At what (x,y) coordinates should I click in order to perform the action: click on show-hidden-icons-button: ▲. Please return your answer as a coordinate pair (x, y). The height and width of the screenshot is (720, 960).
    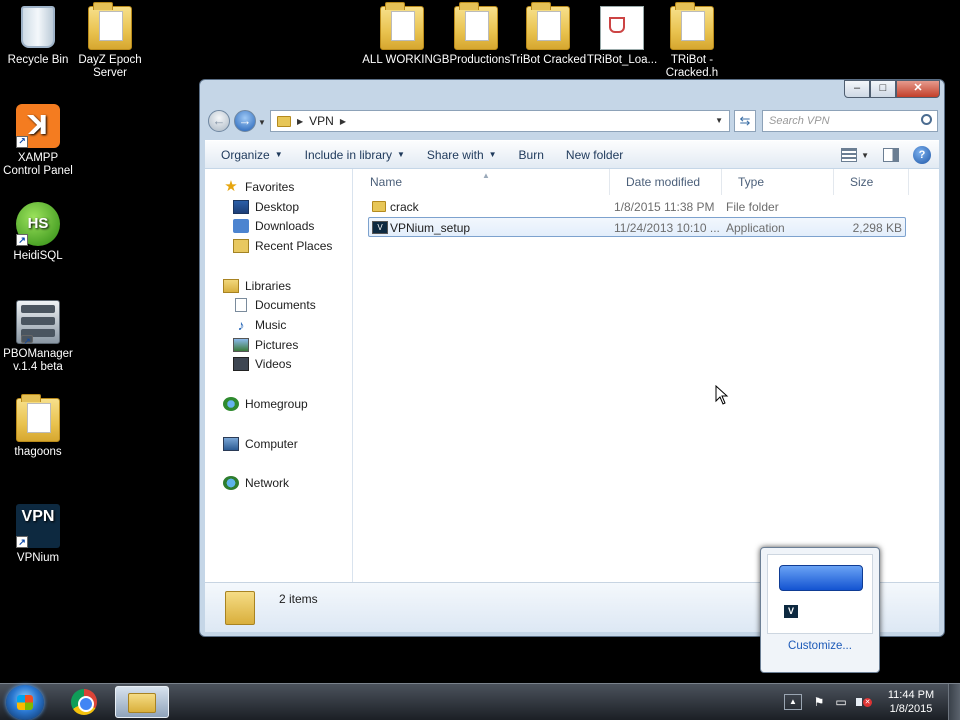
    Looking at the image, I should click on (793, 702).